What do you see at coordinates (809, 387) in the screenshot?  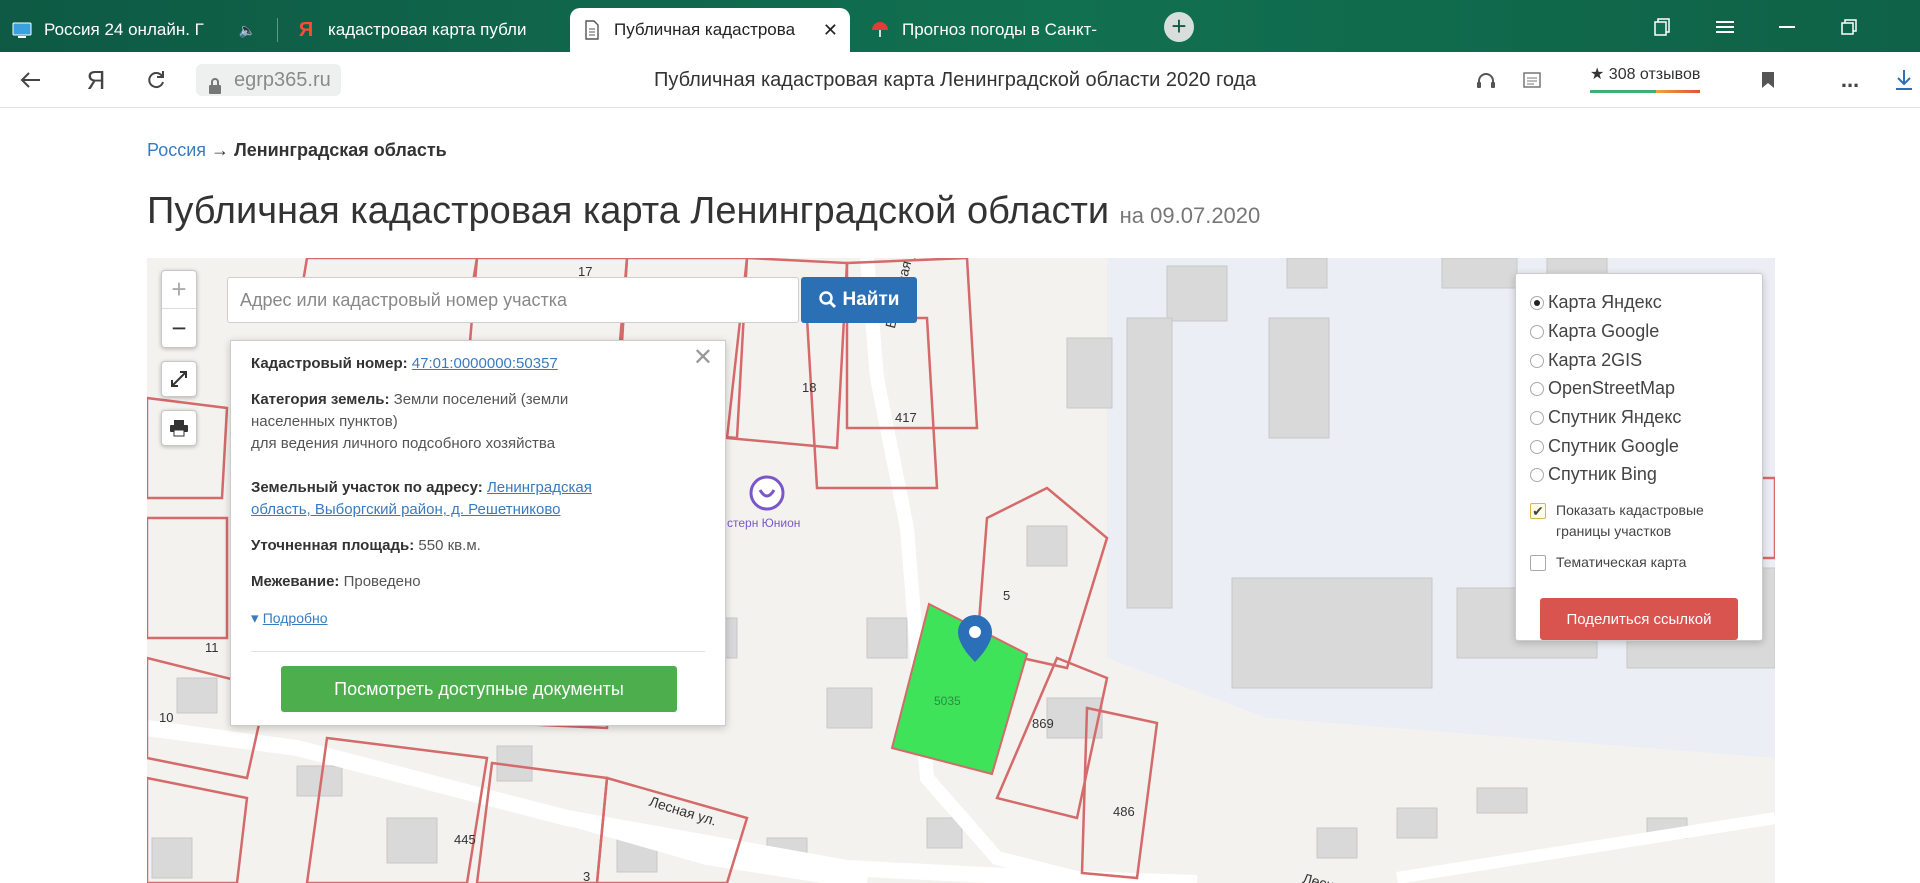 I see `map-label: 18` at bounding box center [809, 387].